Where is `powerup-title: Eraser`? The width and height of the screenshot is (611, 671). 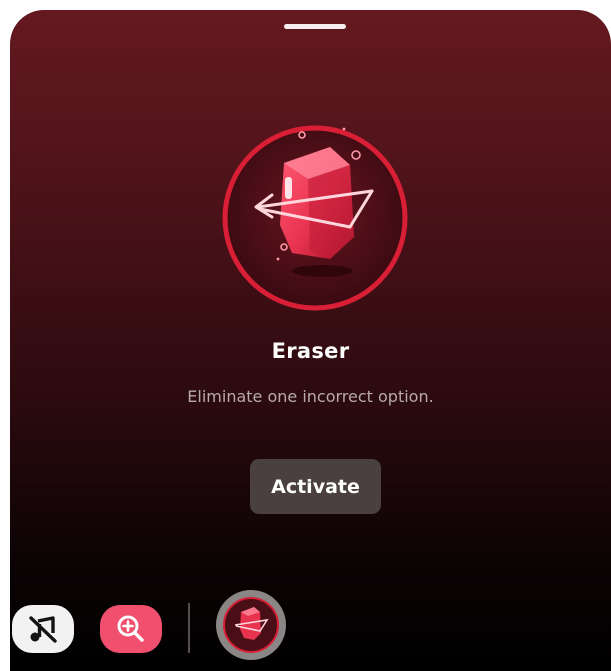
powerup-title: Eraser is located at coordinates (310, 351).